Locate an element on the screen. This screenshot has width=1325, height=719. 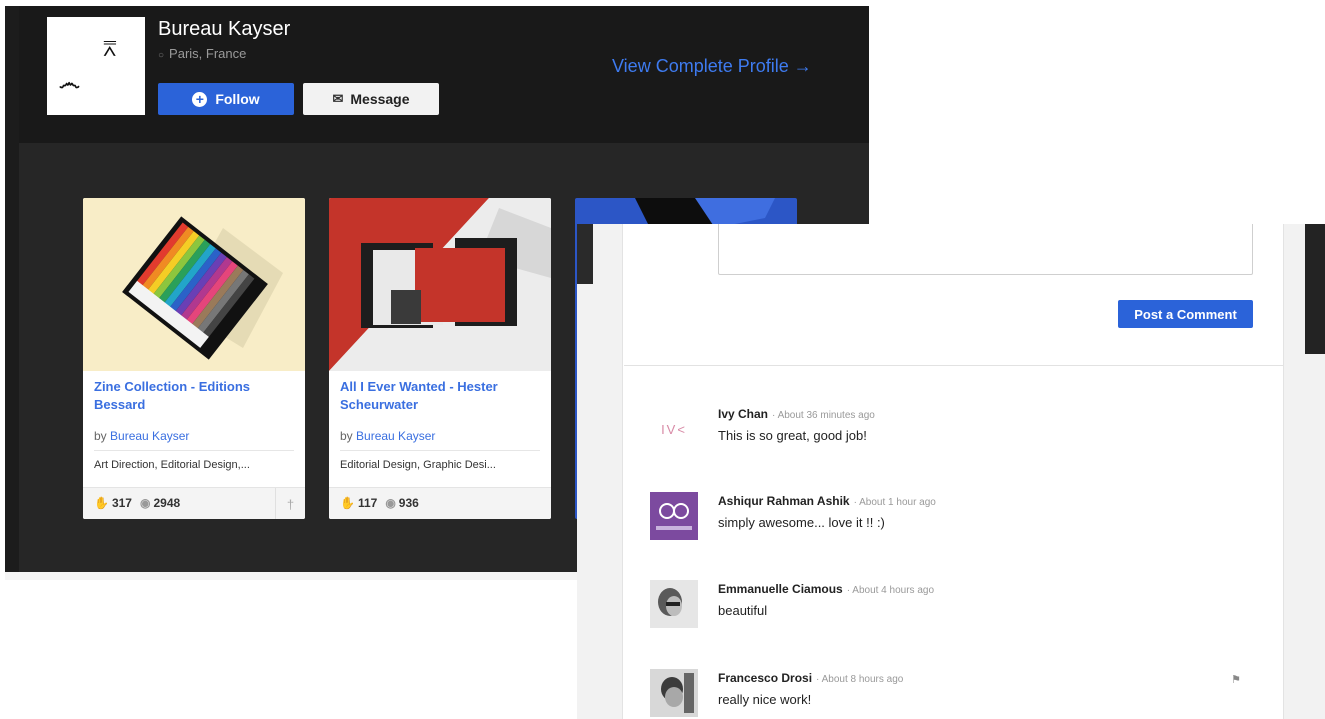
comment-header: Ivy Chan · About 36 minutes ago is located at coordinates (796, 414).